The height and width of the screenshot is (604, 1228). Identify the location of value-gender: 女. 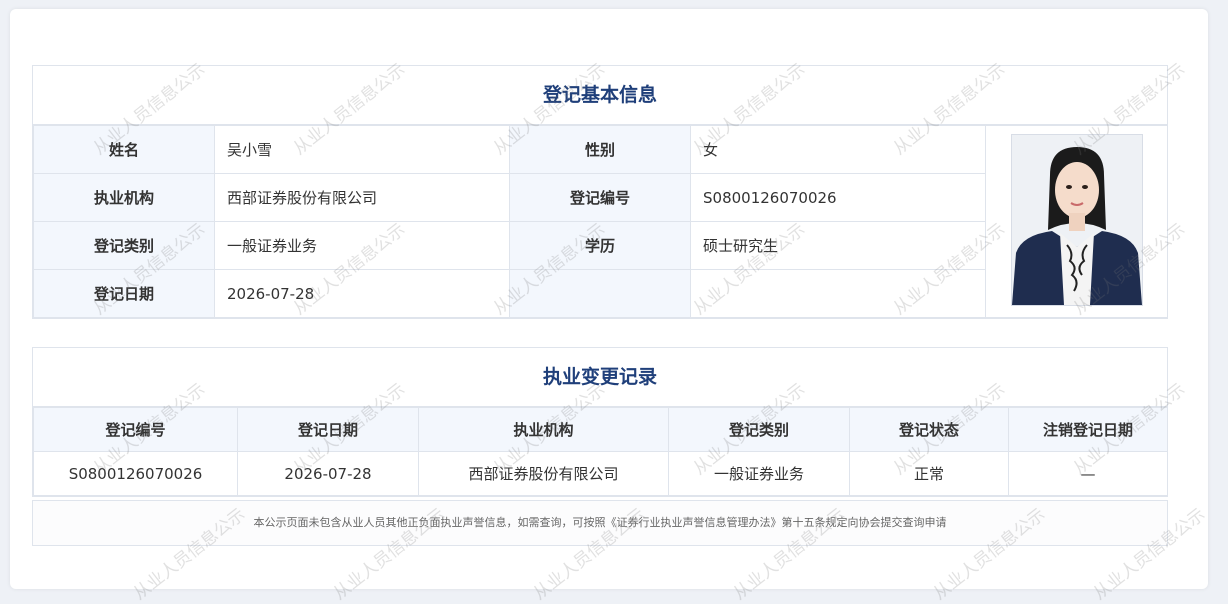
(838, 149).